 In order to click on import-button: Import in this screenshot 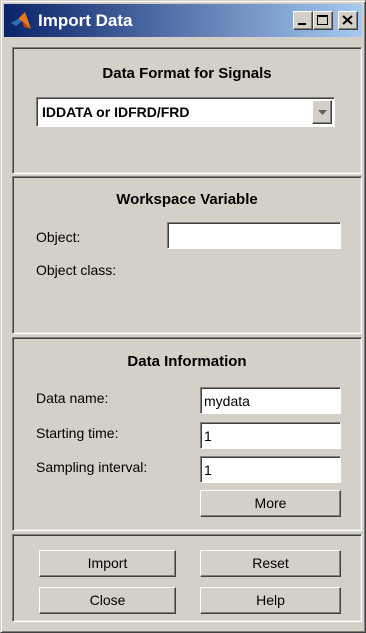, I will do `click(107, 563)`.